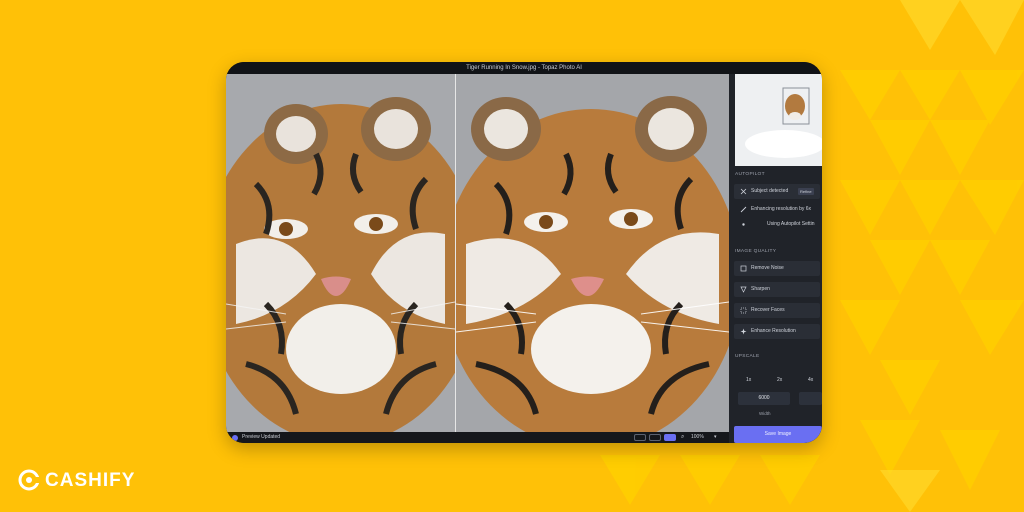 This screenshot has width=1024, height=512. Describe the element at coordinates (810, 380) in the screenshot. I see `upscale-4x-option: 4x` at that location.